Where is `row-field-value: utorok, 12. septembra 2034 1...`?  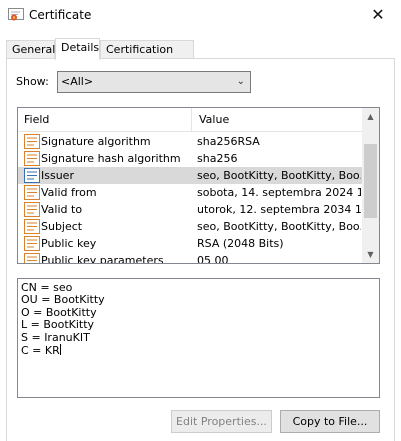 row-field-value: utorok, 12. septembra 2034 1... is located at coordinates (279, 209).